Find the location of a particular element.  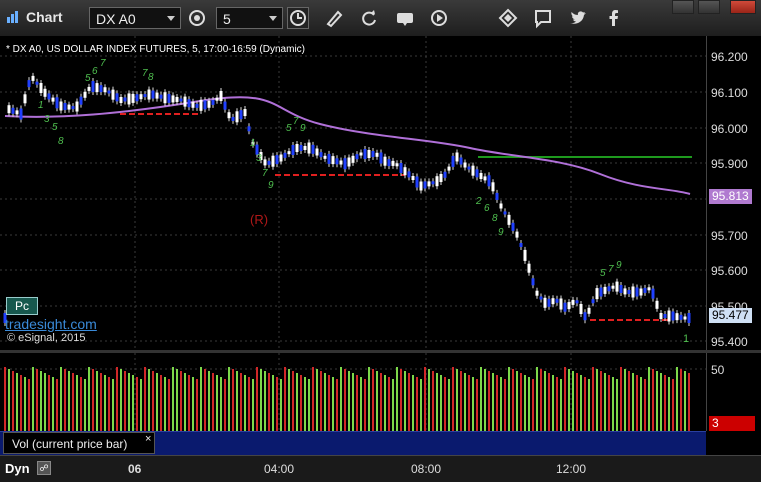

volume-axis: 50 3 is located at coordinates (733, 392).